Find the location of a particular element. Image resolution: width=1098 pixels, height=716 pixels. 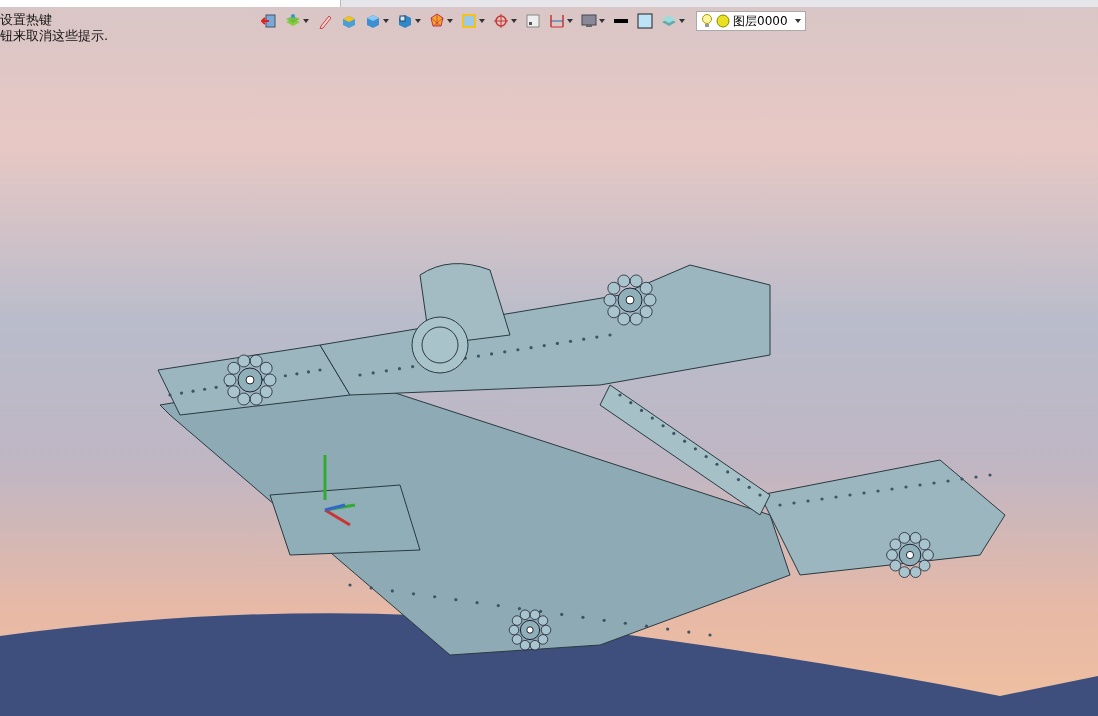

cube-icon is located at coordinates (373, 21).